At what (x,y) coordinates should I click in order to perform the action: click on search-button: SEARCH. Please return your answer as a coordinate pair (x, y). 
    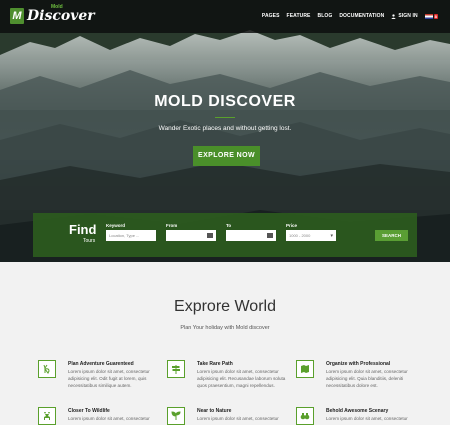
    Looking at the image, I should click on (391, 235).